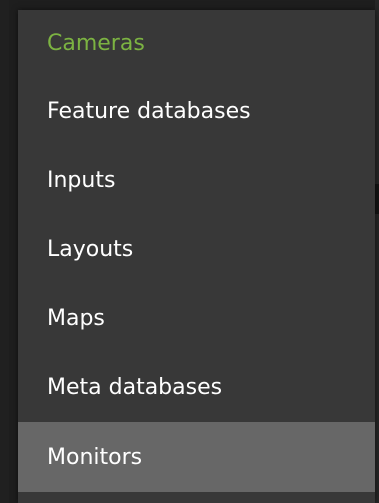 This screenshot has height=503, width=379. Describe the element at coordinates (196, 180) in the screenshot. I see `menu-item-inputs: Inputs` at that location.